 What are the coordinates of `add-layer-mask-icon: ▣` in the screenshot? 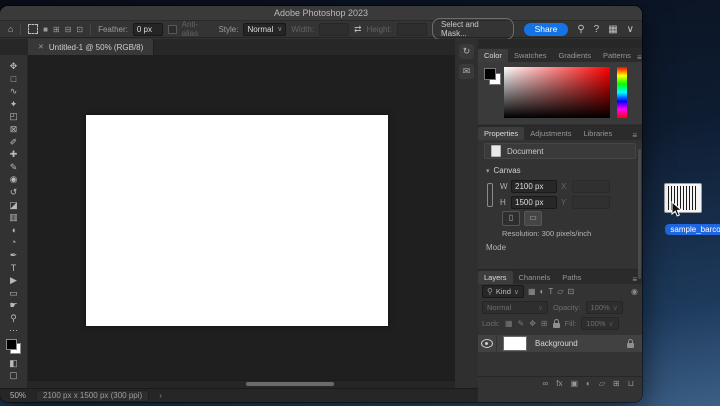 It's located at (574, 383).